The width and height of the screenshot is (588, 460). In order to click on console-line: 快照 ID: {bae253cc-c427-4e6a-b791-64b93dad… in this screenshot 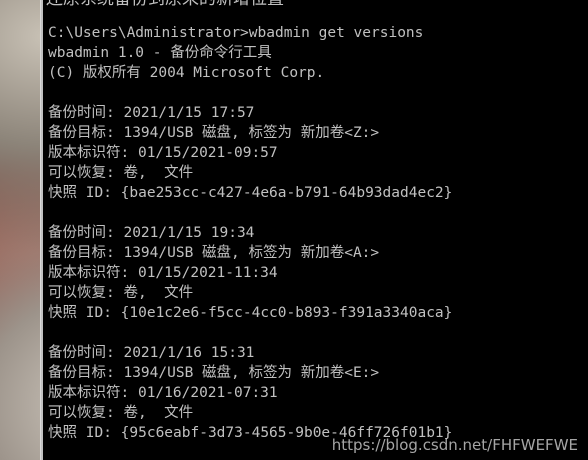, I will do `click(250, 193)`.